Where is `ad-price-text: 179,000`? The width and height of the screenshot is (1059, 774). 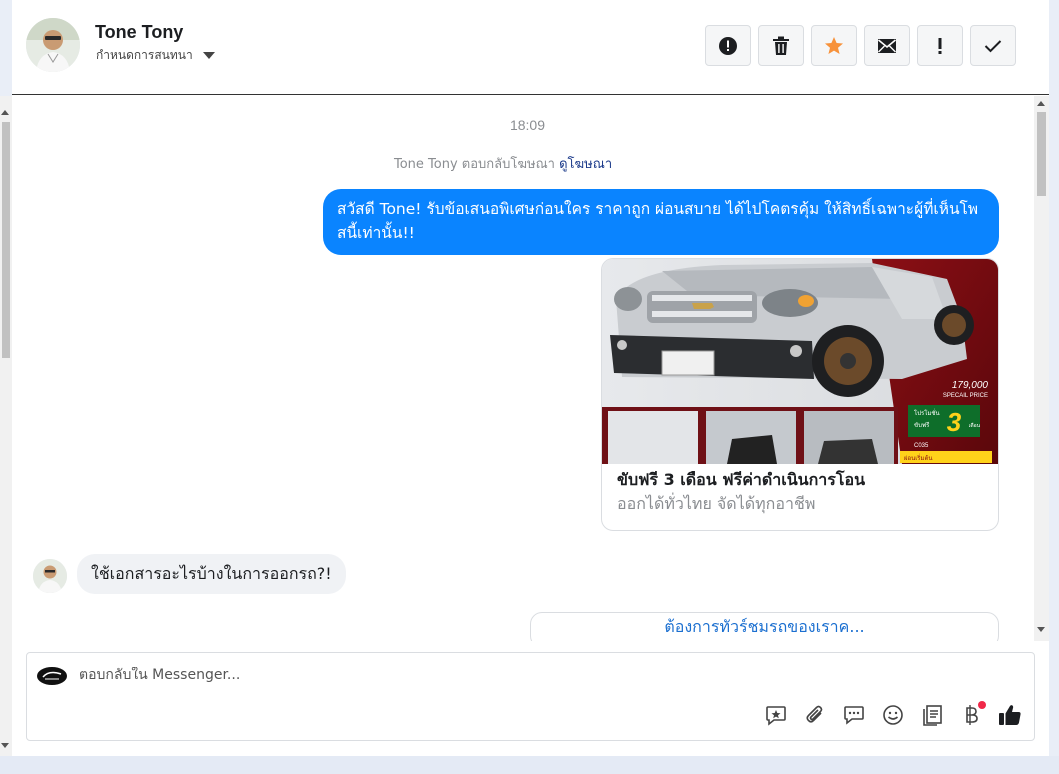 ad-price-text: 179,000 is located at coordinates (970, 385).